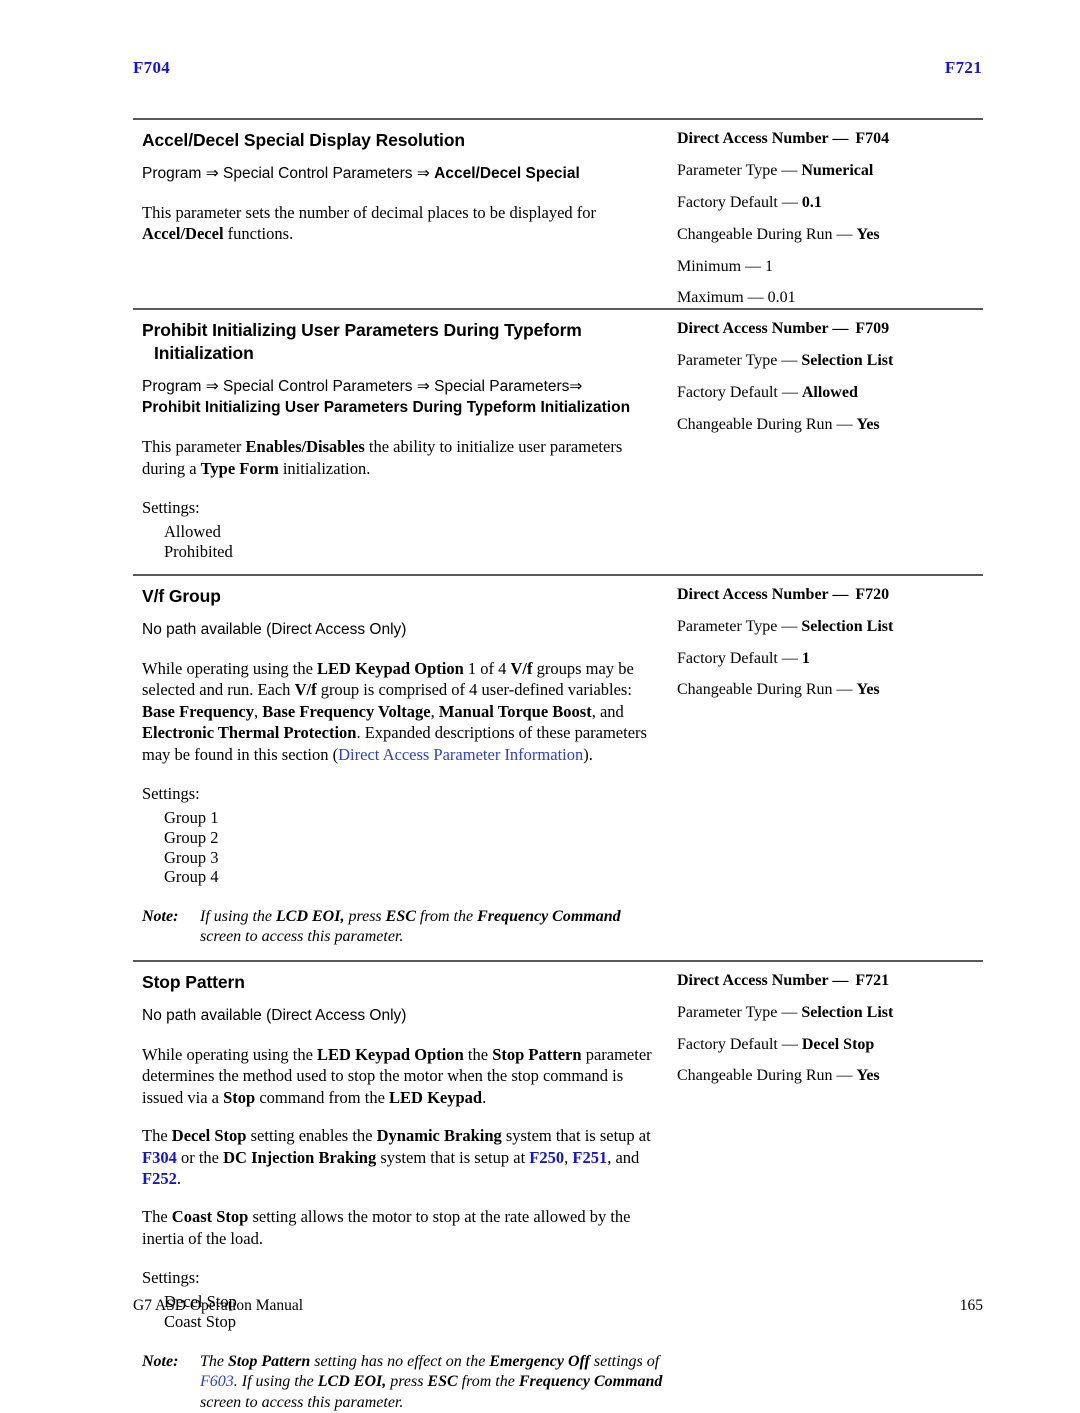 Image resolution: width=1080 pixels, height=1413 pixels. What do you see at coordinates (305, 690) in the screenshot?
I see `text-run: V/f` at bounding box center [305, 690].